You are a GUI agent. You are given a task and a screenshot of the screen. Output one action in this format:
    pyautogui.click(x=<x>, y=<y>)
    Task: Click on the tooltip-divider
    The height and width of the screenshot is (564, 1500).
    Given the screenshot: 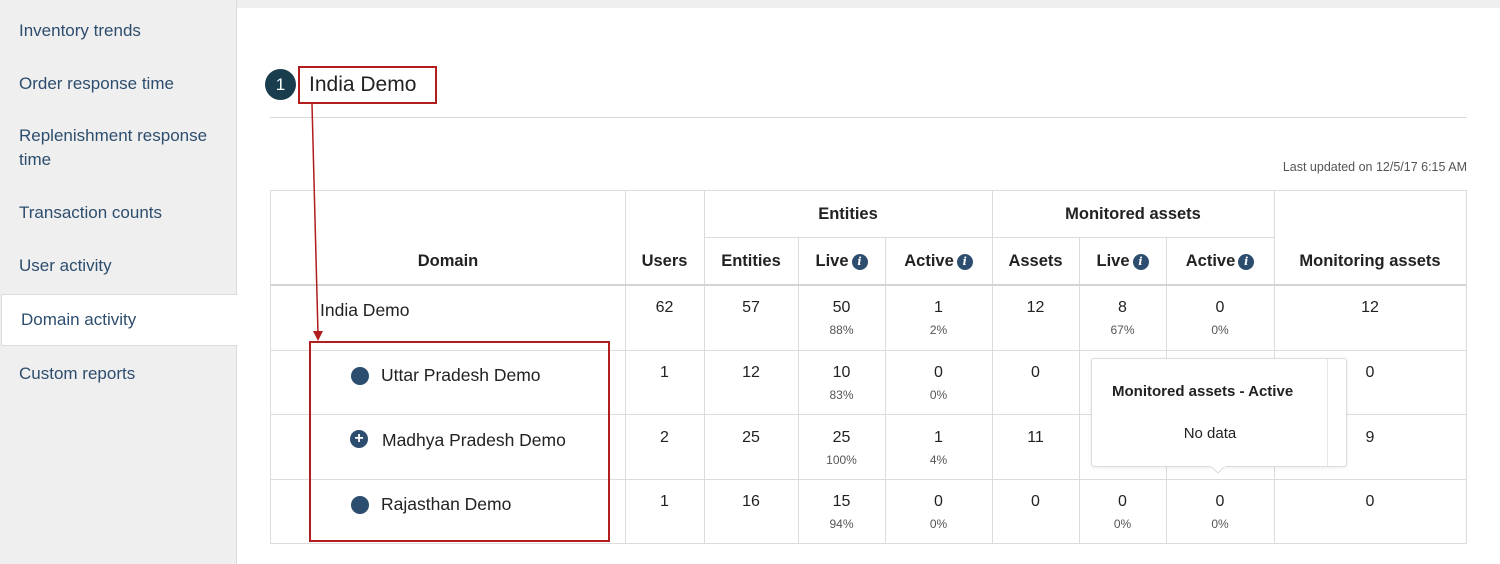 What is the action you would take?
    pyautogui.click(x=1327, y=412)
    